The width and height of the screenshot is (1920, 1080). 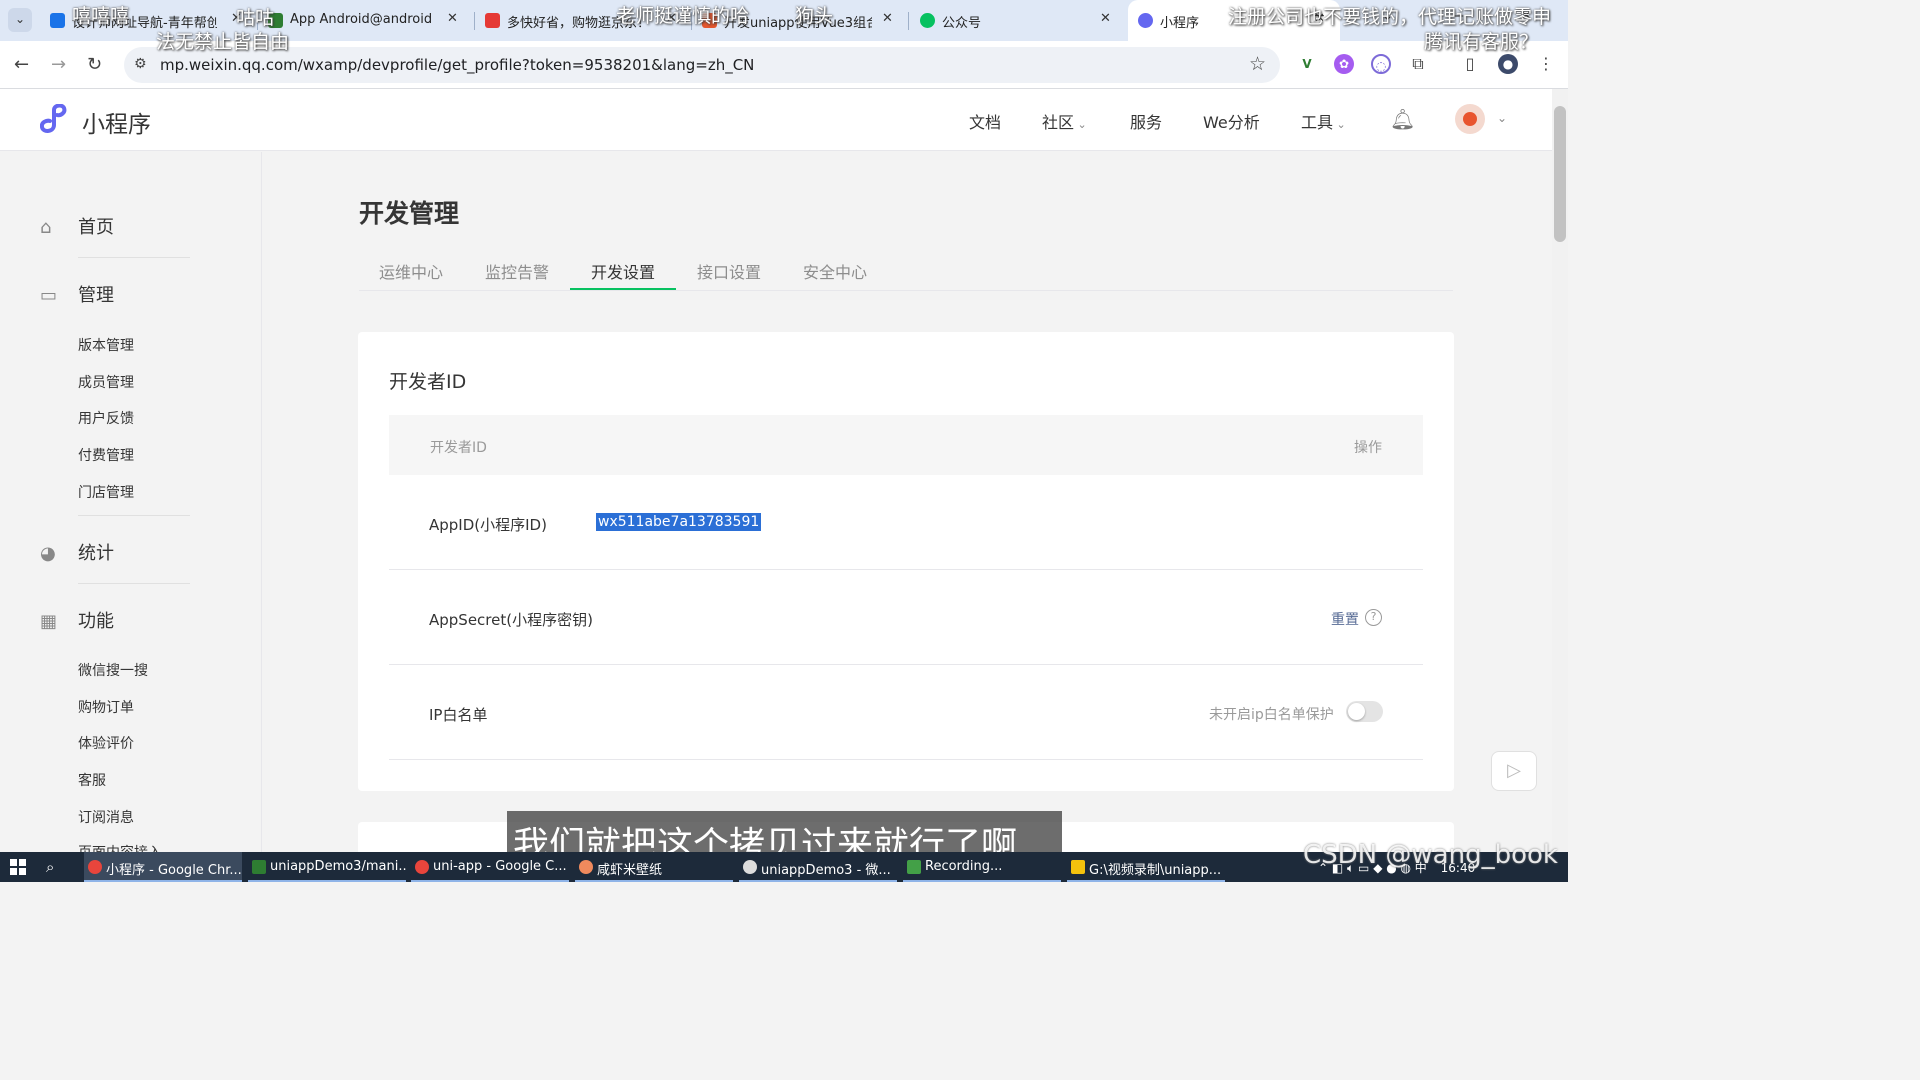 What do you see at coordinates (106, 455) in the screenshot?
I see `sidebar-item-payment: 付费管理` at bounding box center [106, 455].